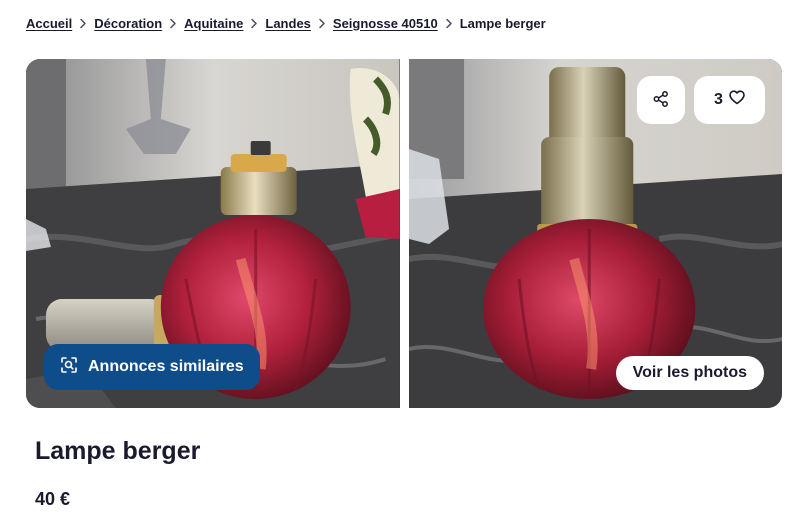  What do you see at coordinates (166, 366) in the screenshot?
I see `similar-ads-label: Annonces similaires` at bounding box center [166, 366].